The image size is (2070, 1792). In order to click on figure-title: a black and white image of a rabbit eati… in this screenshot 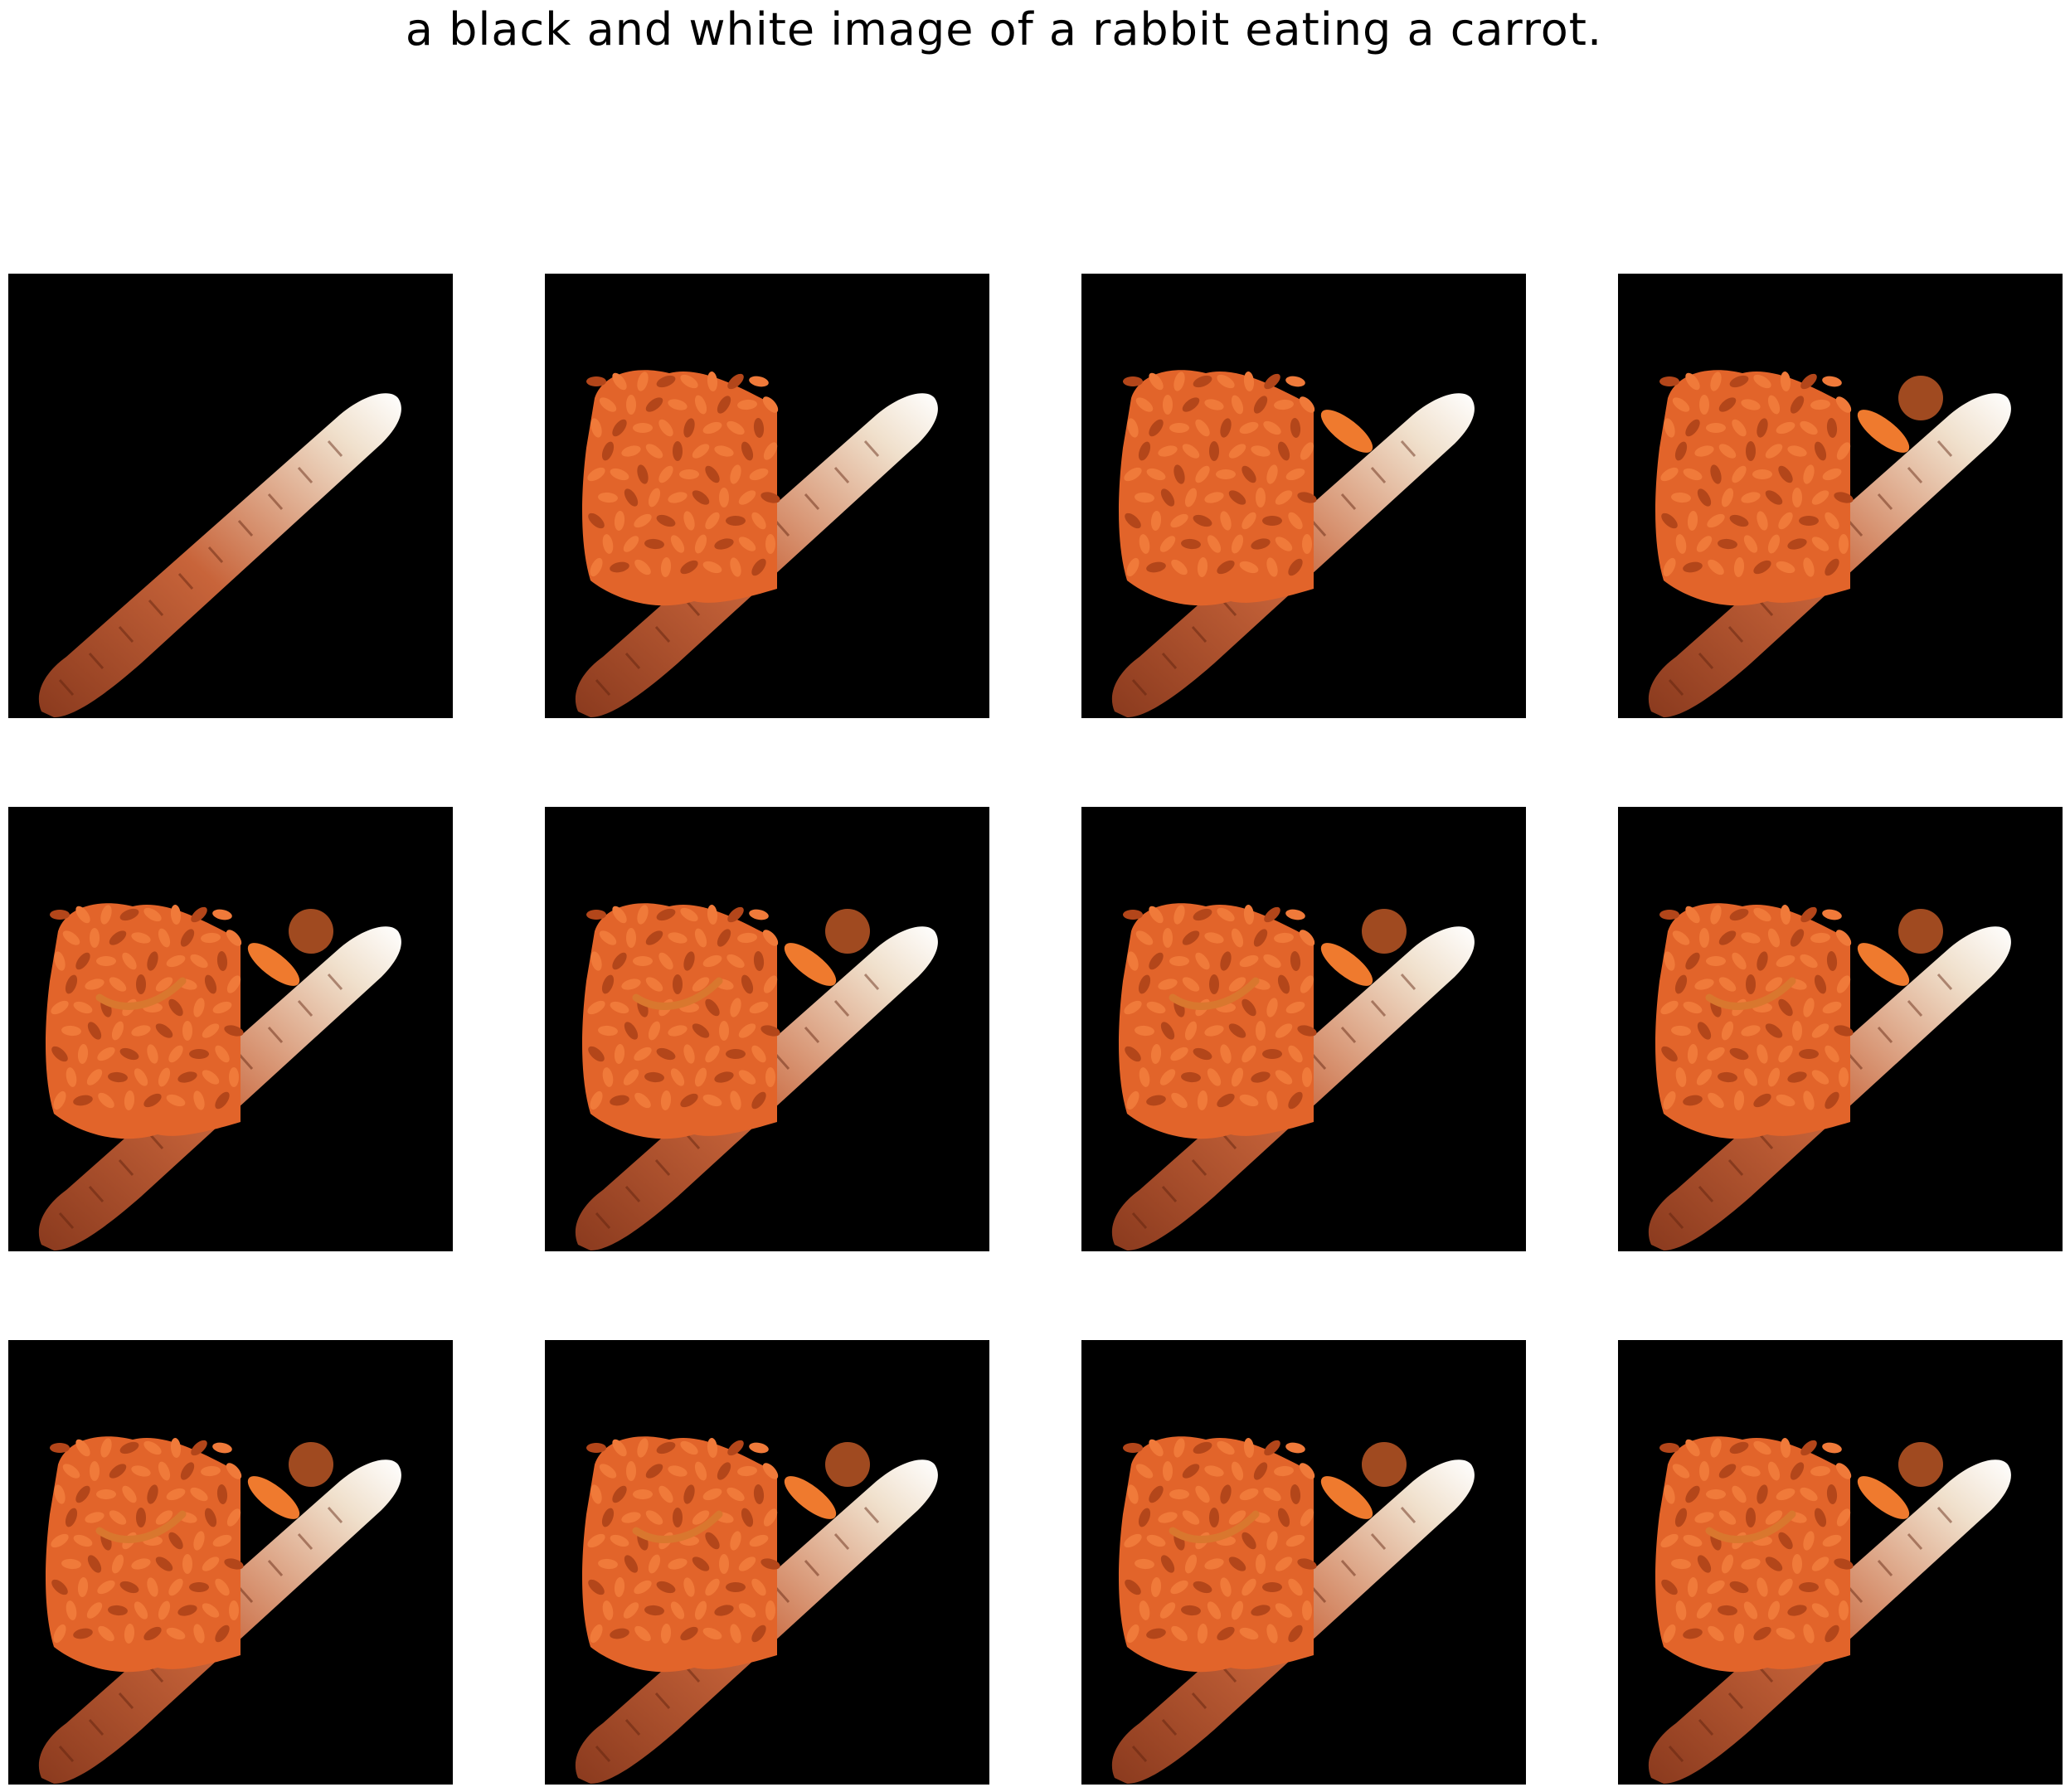, I will do `click(1004, 30)`.